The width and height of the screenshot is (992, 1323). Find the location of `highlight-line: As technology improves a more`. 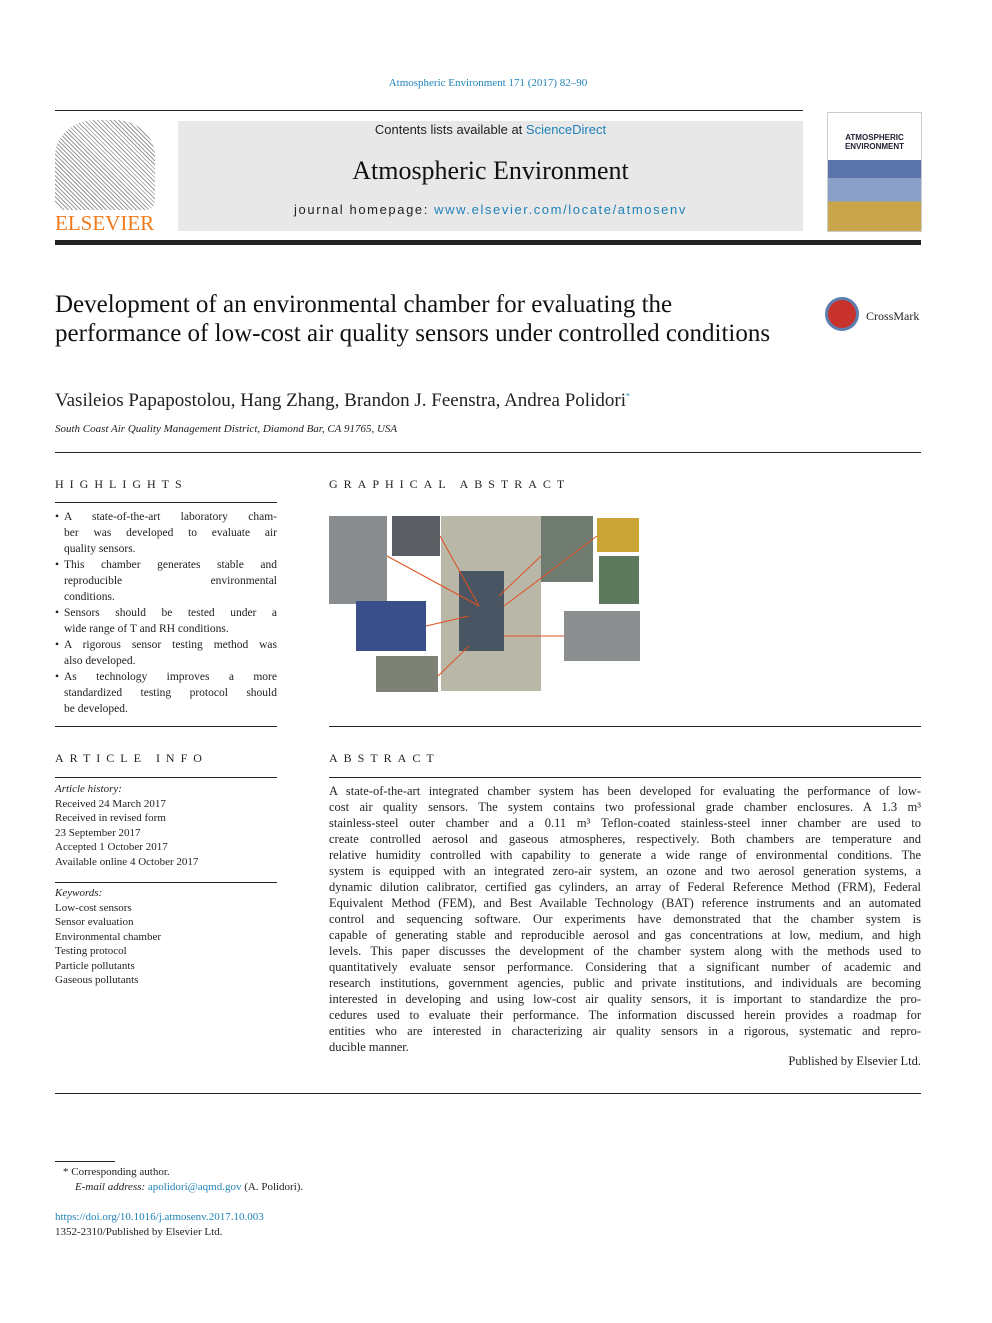

highlight-line: As technology improves a more is located at coordinates (170, 677).